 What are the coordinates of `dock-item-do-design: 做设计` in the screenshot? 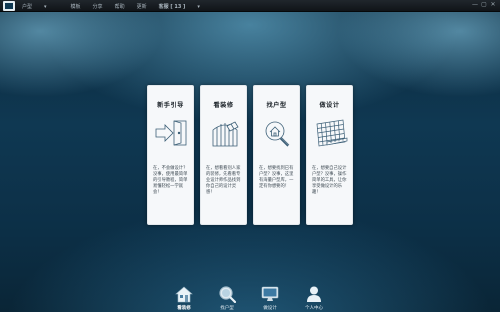 It's located at (270, 298).